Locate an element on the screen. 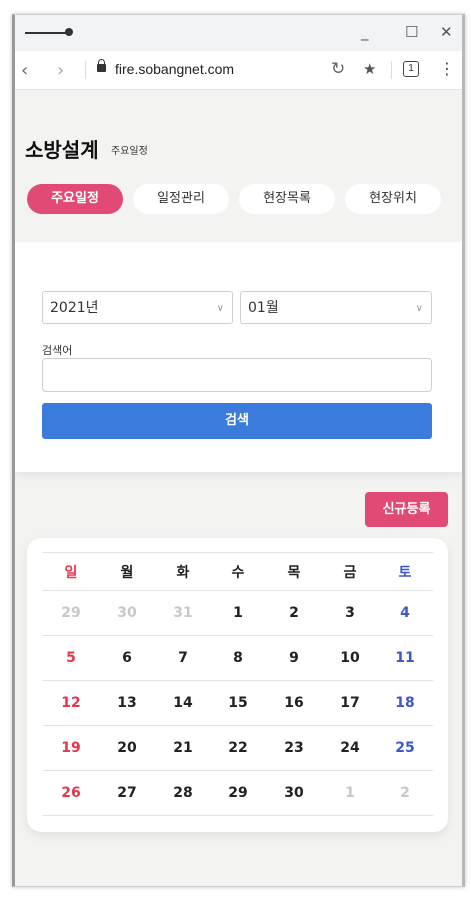 The height and width of the screenshot is (900, 471). calendar-day: 12 is located at coordinates (71, 703).